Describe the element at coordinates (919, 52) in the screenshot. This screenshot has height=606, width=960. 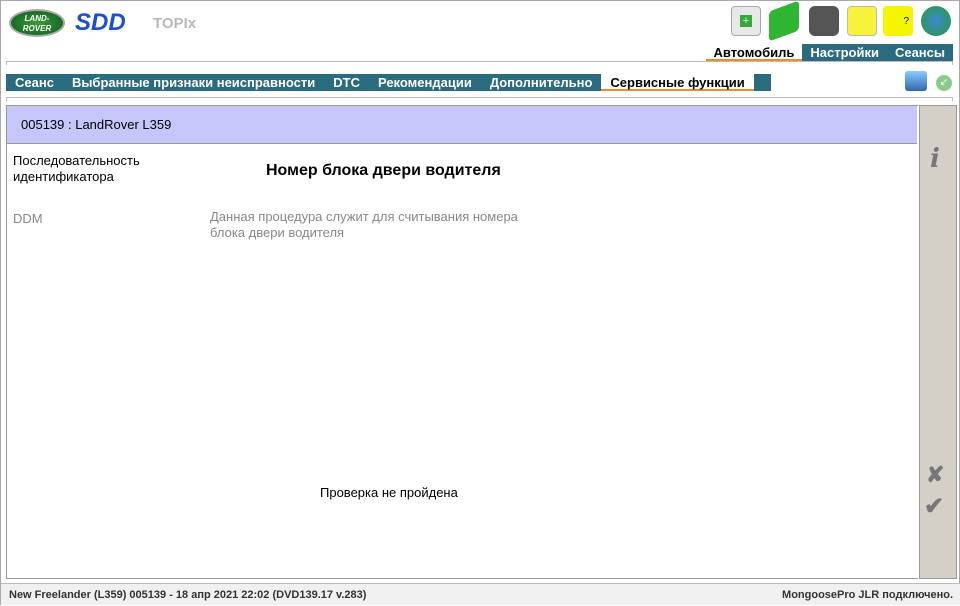
I see `top-tab-sessions: Сеансы` at that location.